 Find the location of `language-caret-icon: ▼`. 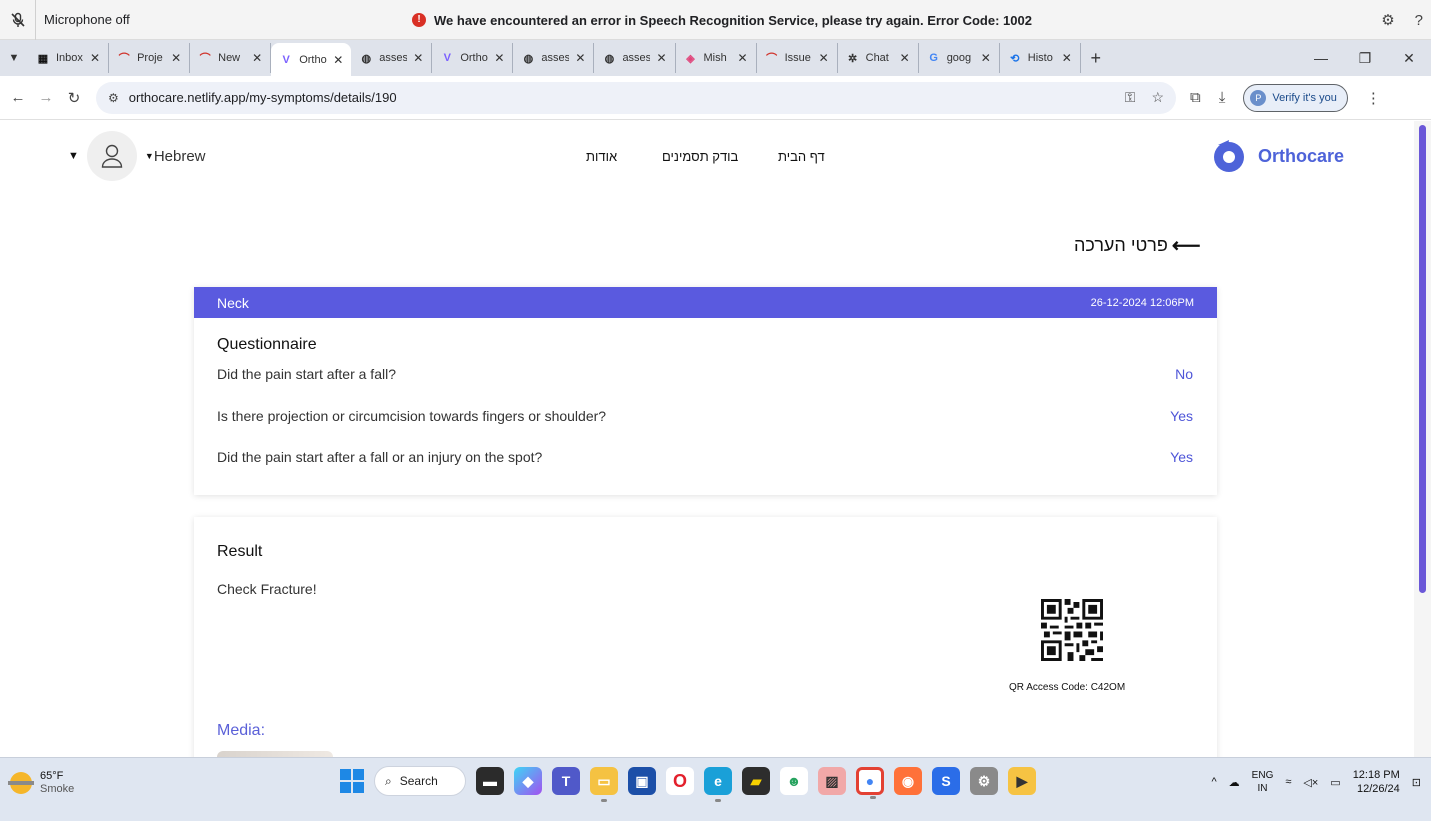

language-caret-icon: ▼ is located at coordinates (149, 156).